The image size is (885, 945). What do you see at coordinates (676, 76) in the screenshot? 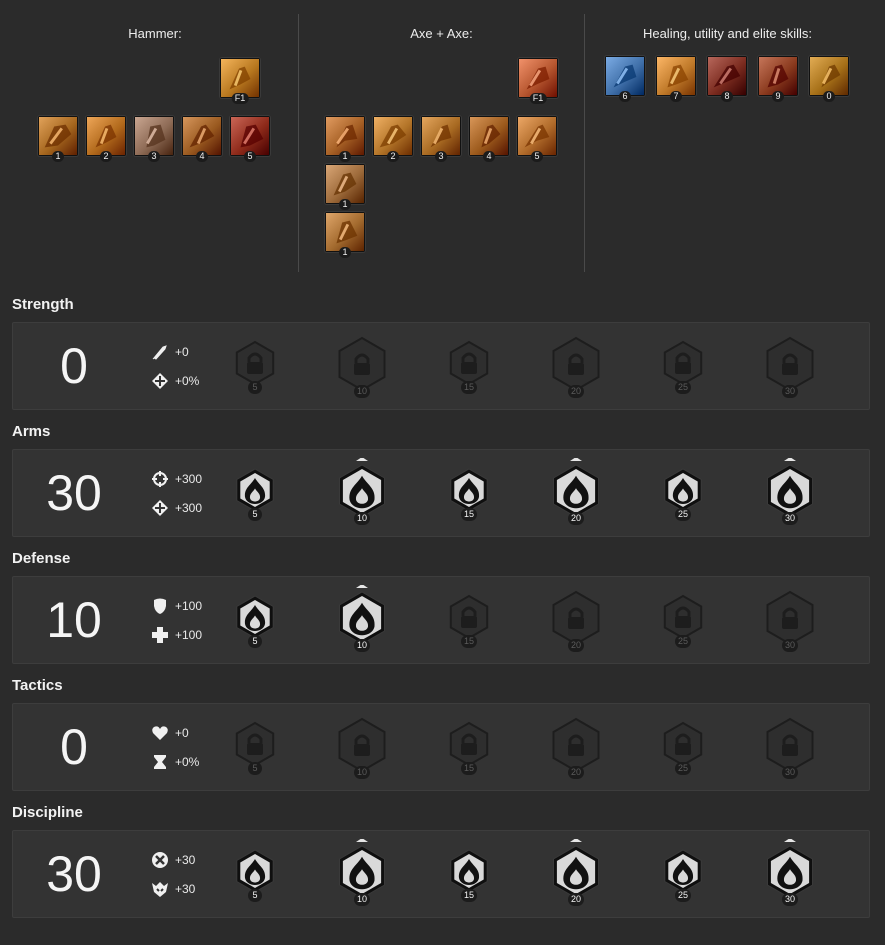
I see `banner-icon` at bounding box center [676, 76].